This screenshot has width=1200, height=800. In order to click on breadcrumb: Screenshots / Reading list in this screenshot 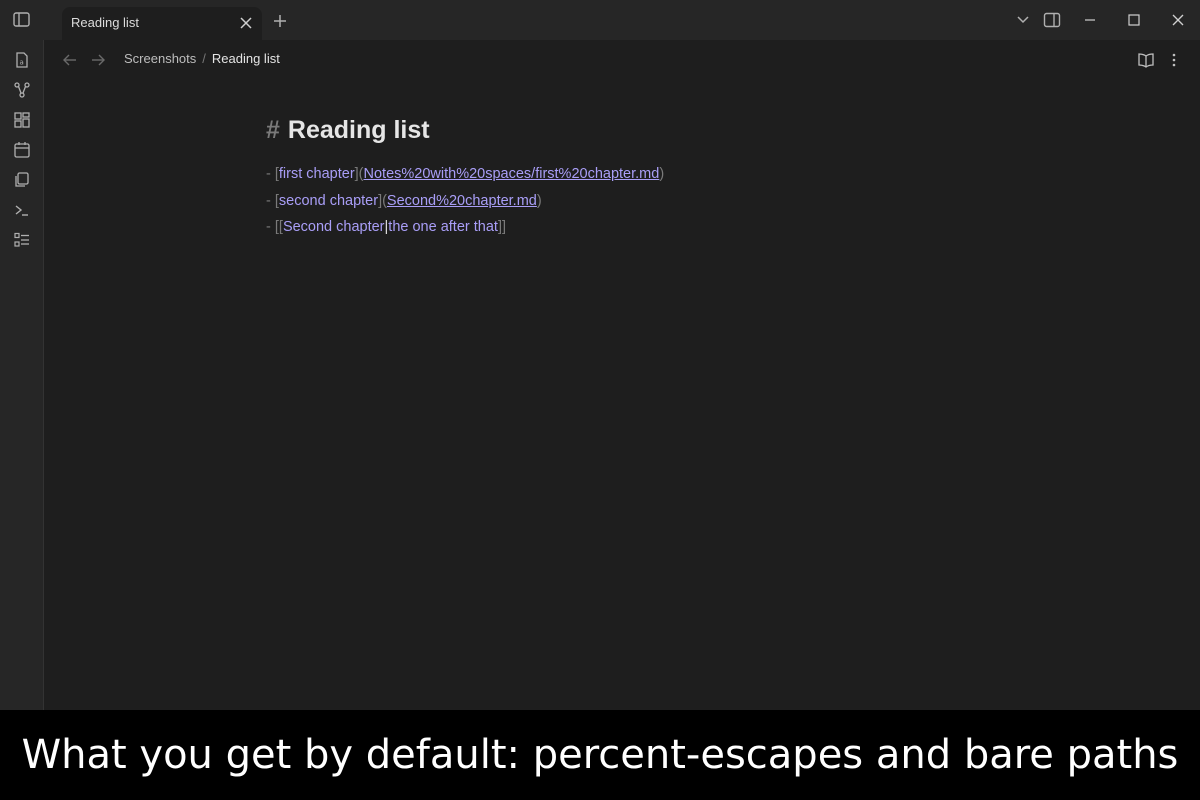, I will do `click(202, 58)`.